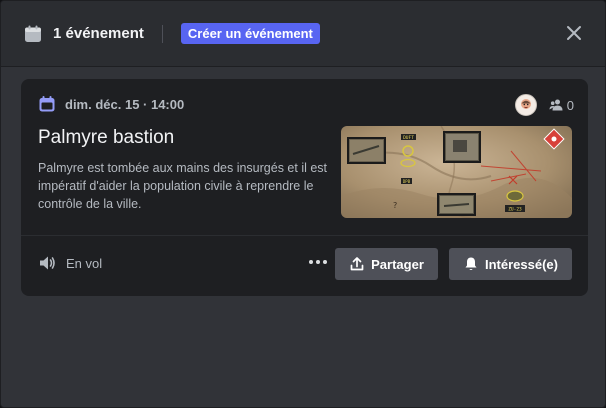 The height and width of the screenshot is (408, 606). Describe the element at coordinates (84, 263) in the screenshot. I see `event-location-label: En vol` at that location.